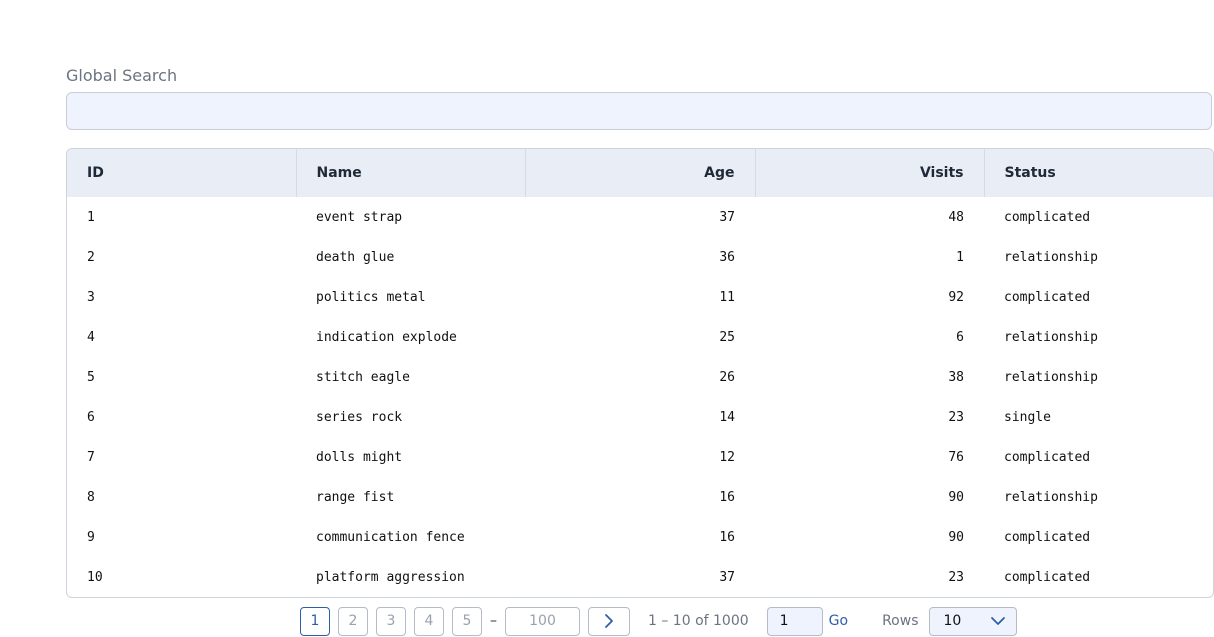 This screenshot has width=1214, height=637. What do you see at coordinates (727, 297) in the screenshot?
I see `cell-age: 11` at bounding box center [727, 297].